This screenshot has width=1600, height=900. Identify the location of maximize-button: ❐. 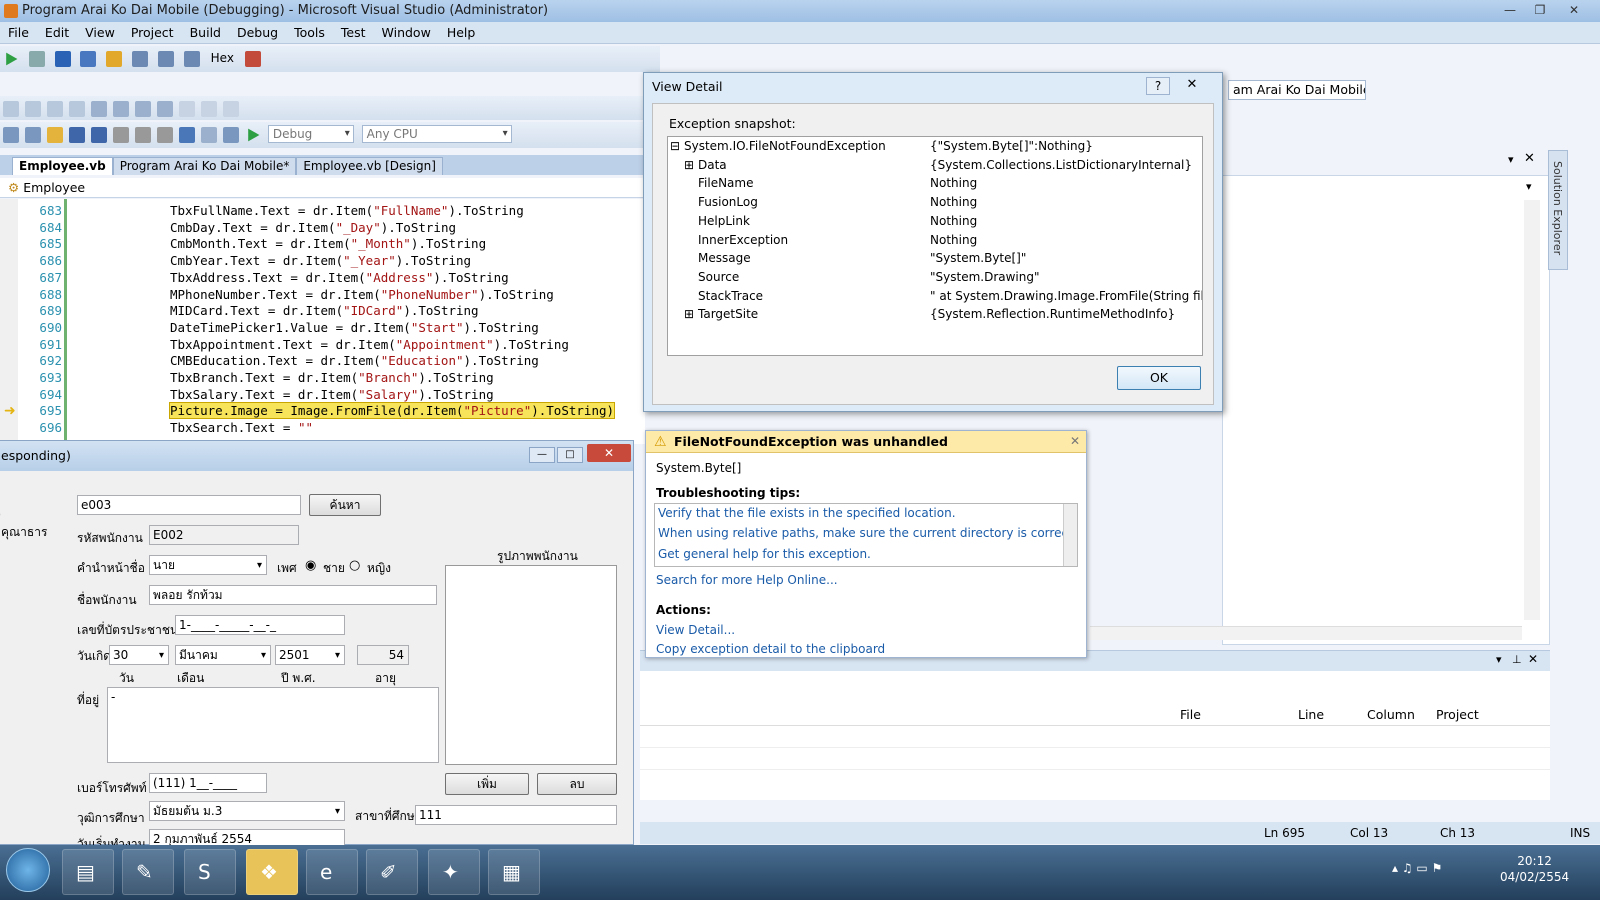
(1540, 10).